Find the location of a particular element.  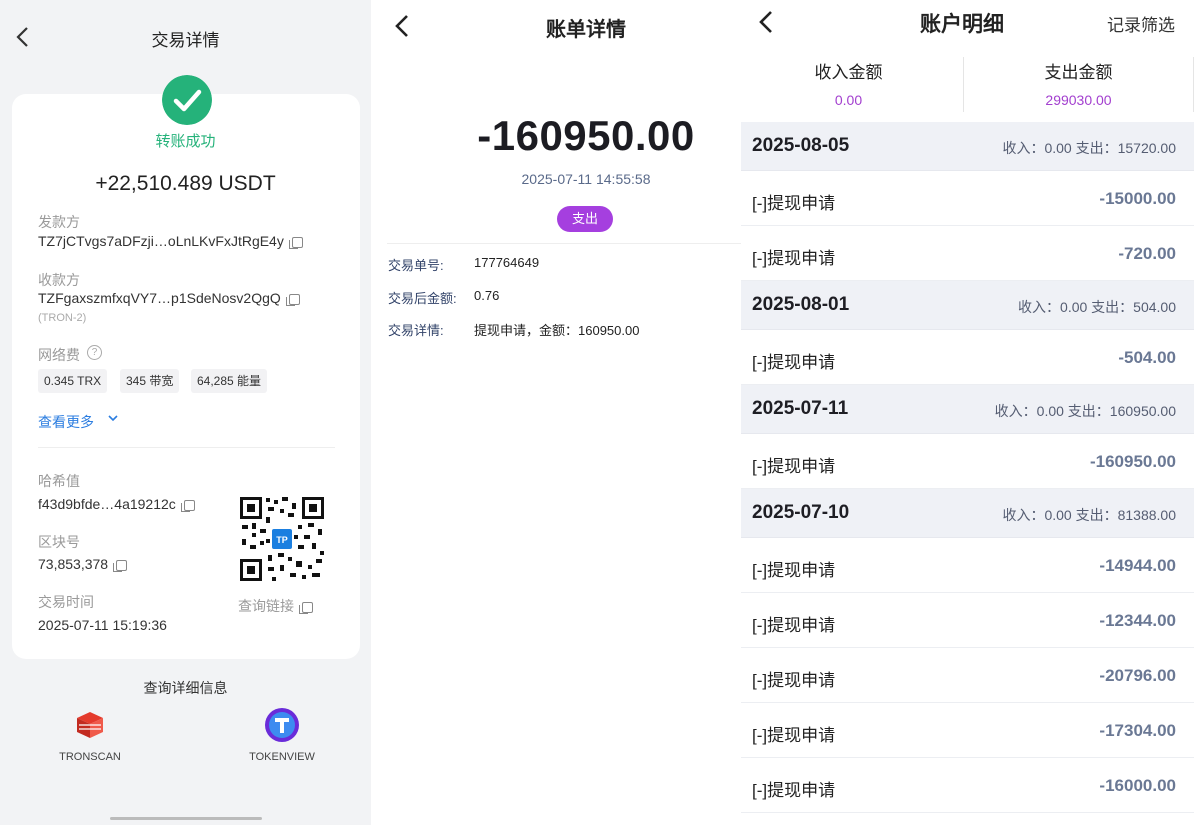

list-item: [-]提现申请 -15000.00 is located at coordinates (967, 198).